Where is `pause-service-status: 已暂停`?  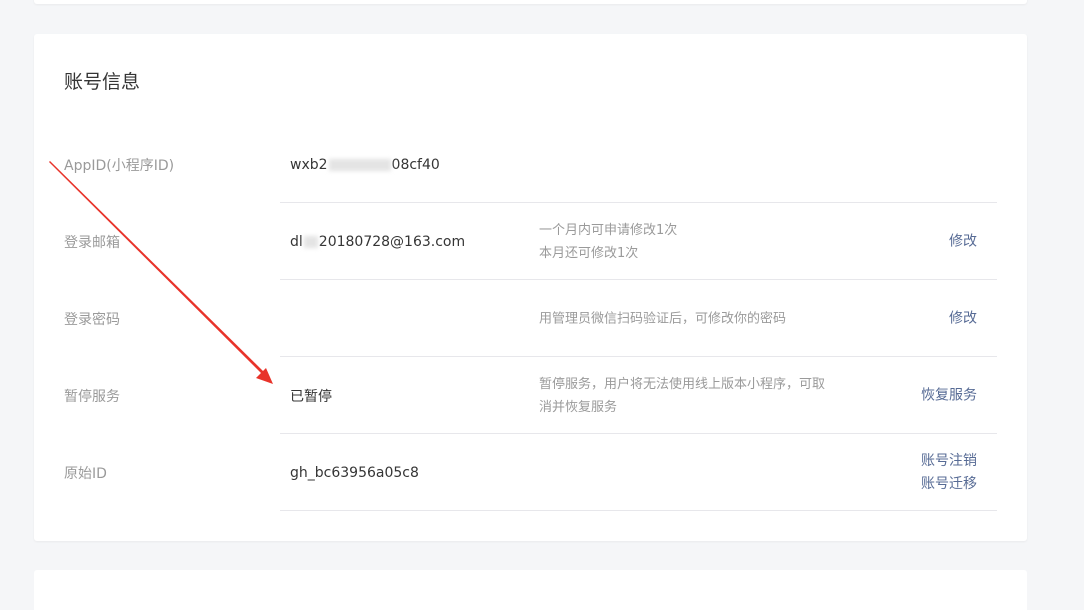 pause-service-status: 已暂停 is located at coordinates (311, 396).